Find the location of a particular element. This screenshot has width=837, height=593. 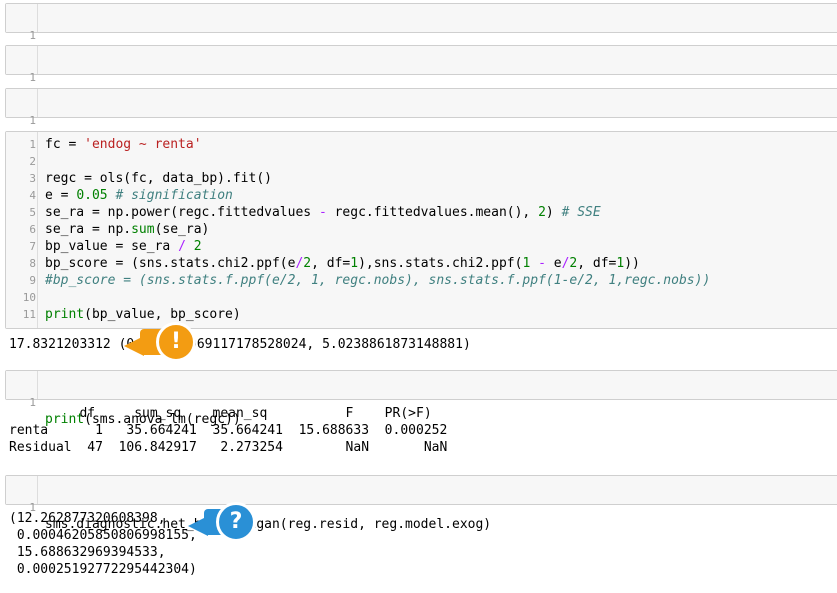

code-token: regc = ols(fc, data_bp).fit() is located at coordinates (158, 178).